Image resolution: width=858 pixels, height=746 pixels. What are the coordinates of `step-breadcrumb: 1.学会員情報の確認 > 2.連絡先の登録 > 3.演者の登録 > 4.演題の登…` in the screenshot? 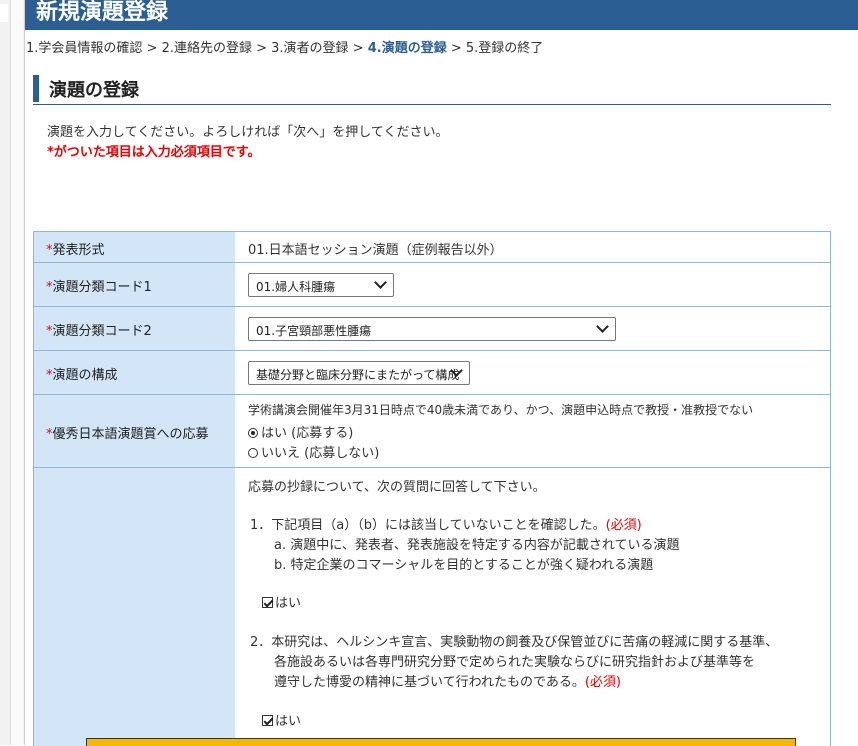 It's located at (284, 46).